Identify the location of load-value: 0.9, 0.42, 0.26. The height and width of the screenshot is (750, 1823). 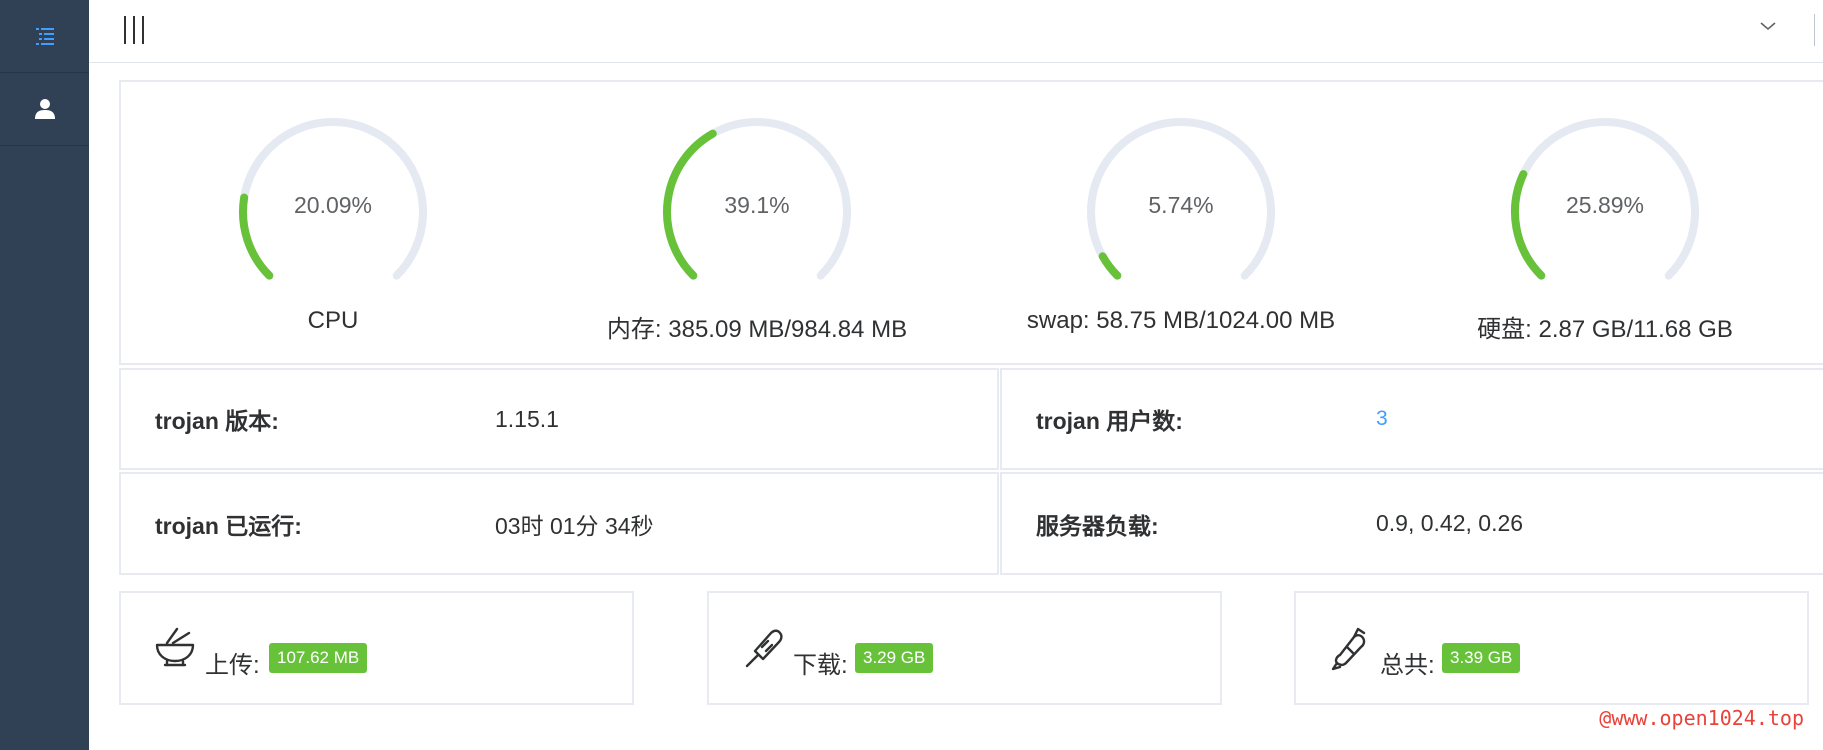
(1450, 523).